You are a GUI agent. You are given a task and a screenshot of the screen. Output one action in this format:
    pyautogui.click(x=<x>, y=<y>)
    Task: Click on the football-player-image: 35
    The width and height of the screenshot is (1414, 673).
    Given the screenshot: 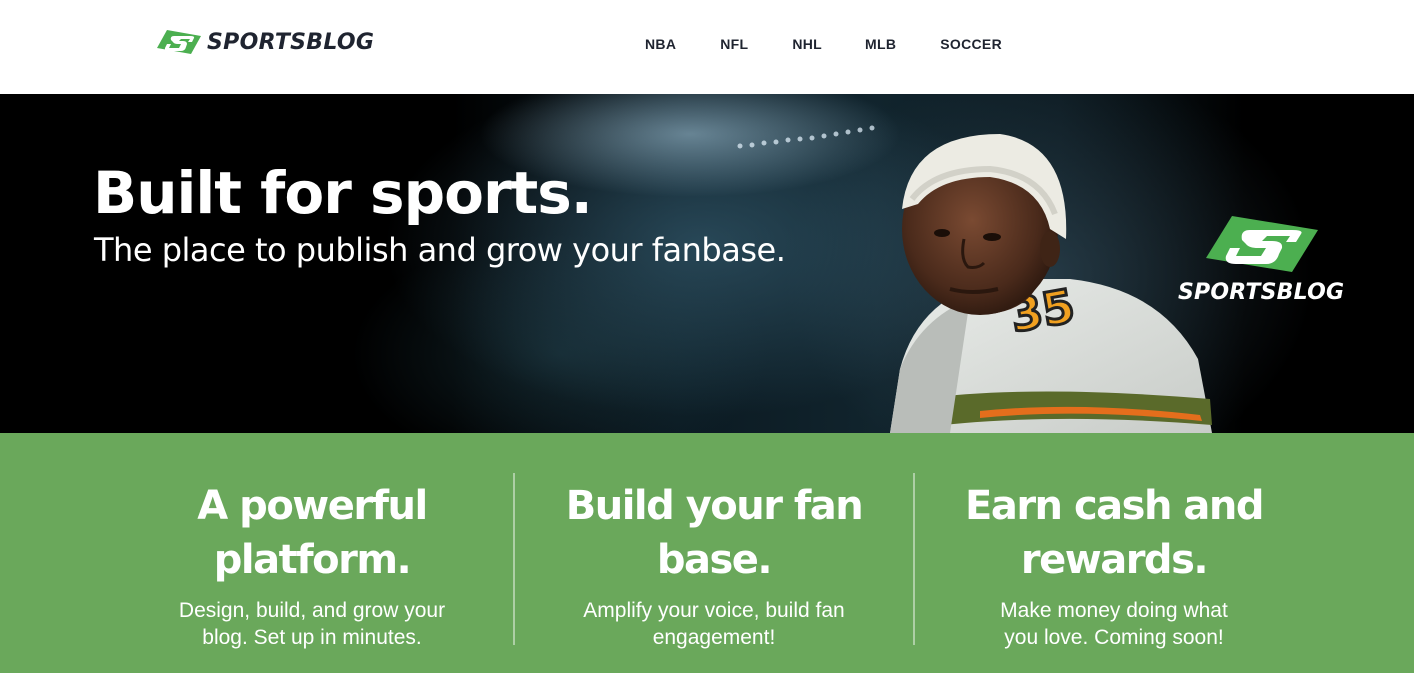 What is the action you would take?
    pyautogui.click(x=1051, y=283)
    